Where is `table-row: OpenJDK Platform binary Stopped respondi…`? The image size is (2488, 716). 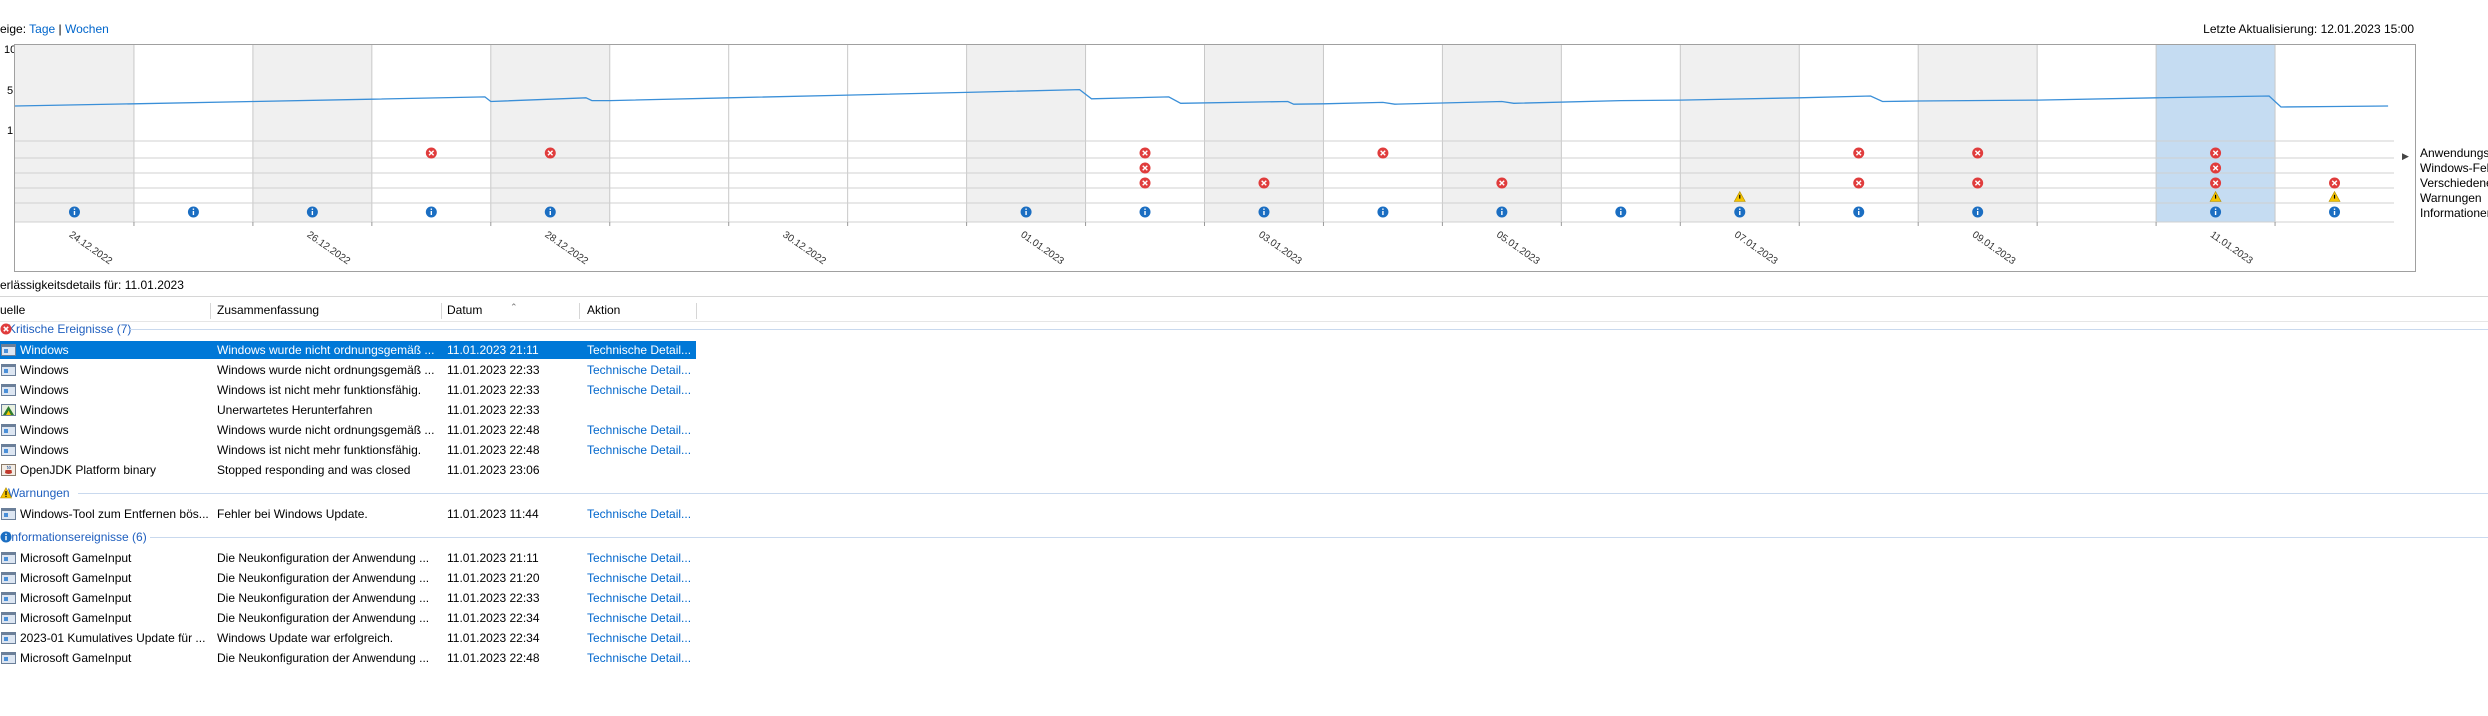
table-row: OpenJDK Platform binary Stopped respondi… is located at coordinates (348, 470).